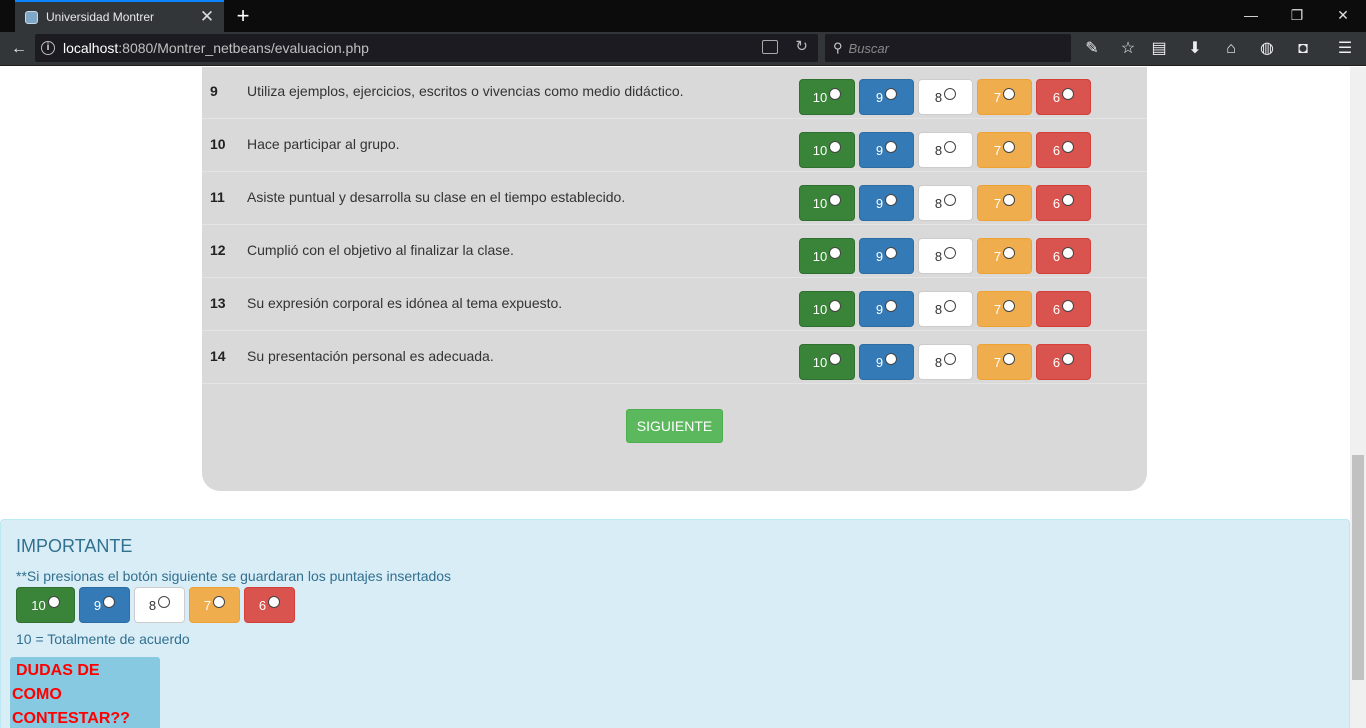 The width and height of the screenshot is (1366, 728). Describe the element at coordinates (1159, 49) in the screenshot. I see `library-icon: ▤` at that location.